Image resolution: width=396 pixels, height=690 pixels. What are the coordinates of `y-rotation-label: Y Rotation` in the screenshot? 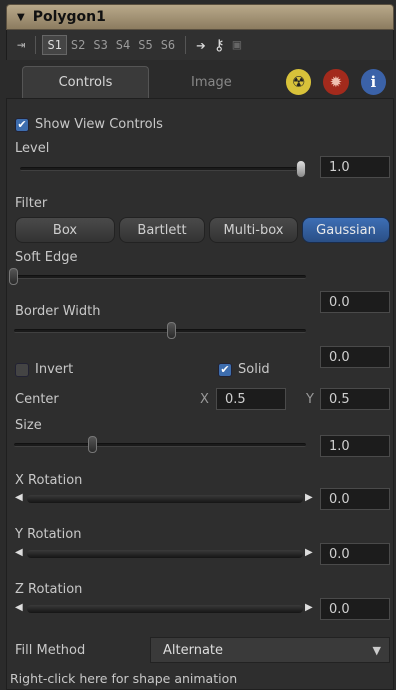 It's located at (48, 534).